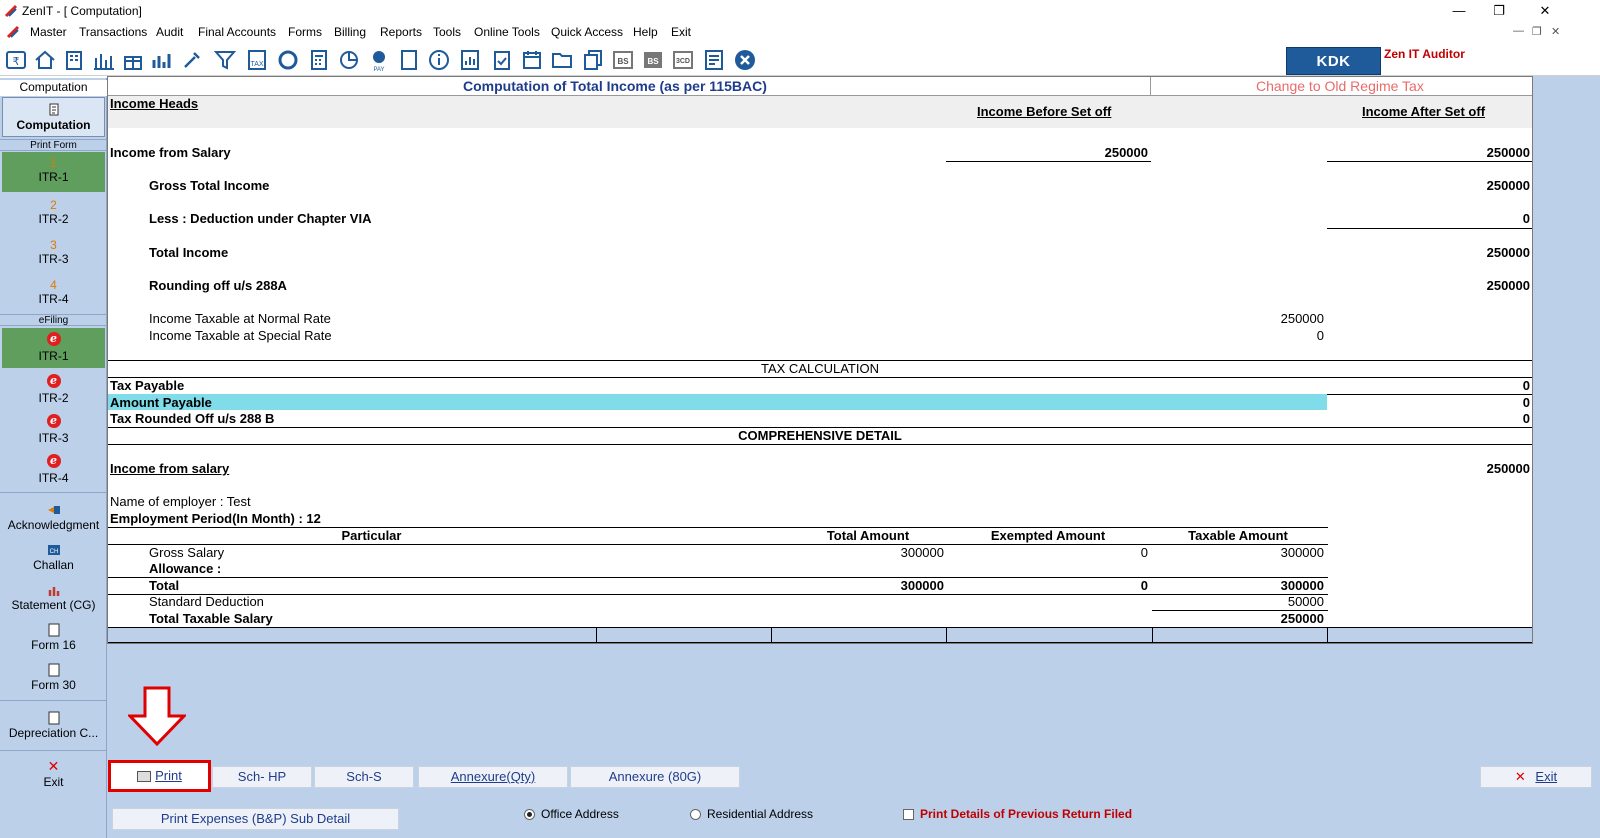 The image size is (1600, 838). Describe the element at coordinates (1537, 31) in the screenshot. I see `mdi-restore-button: ❐` at that location.